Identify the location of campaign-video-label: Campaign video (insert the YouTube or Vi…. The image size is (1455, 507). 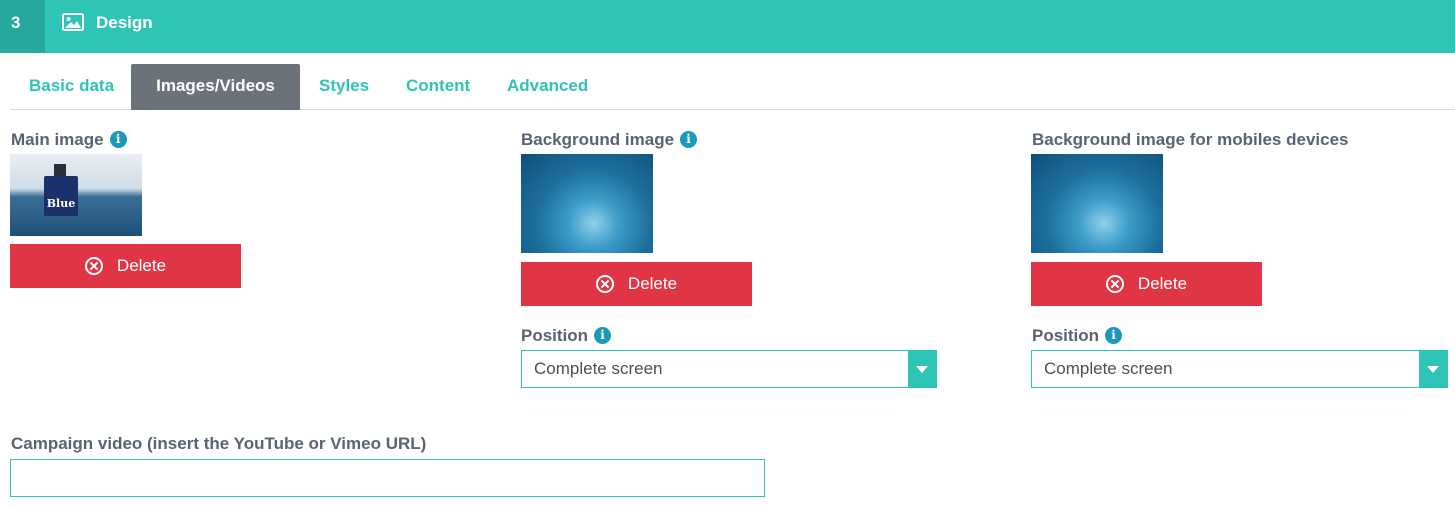
(219, 443).